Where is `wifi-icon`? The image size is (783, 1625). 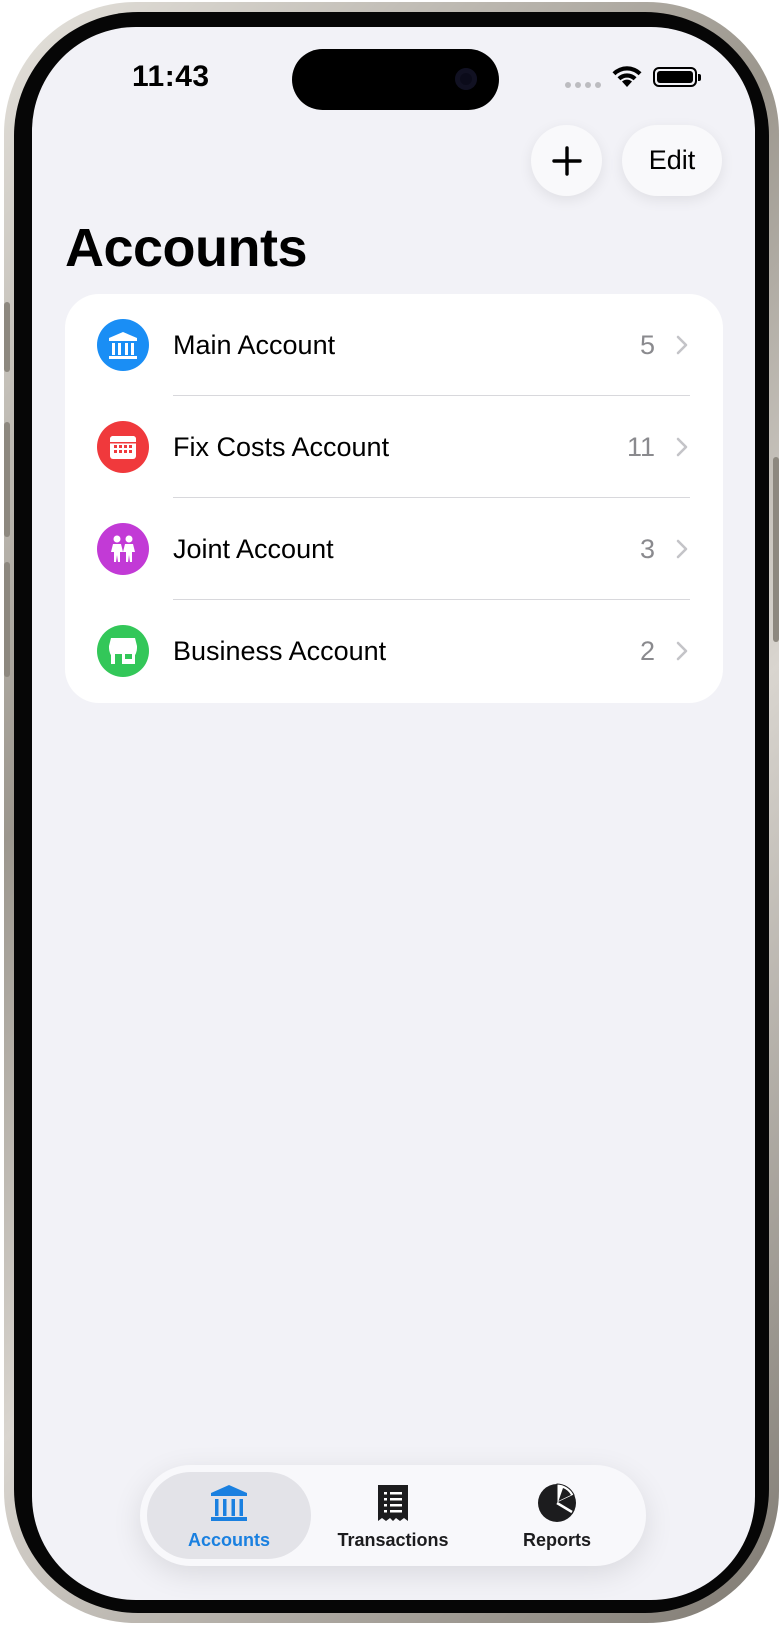
wifi-icon is located at coordinates (627, 76).